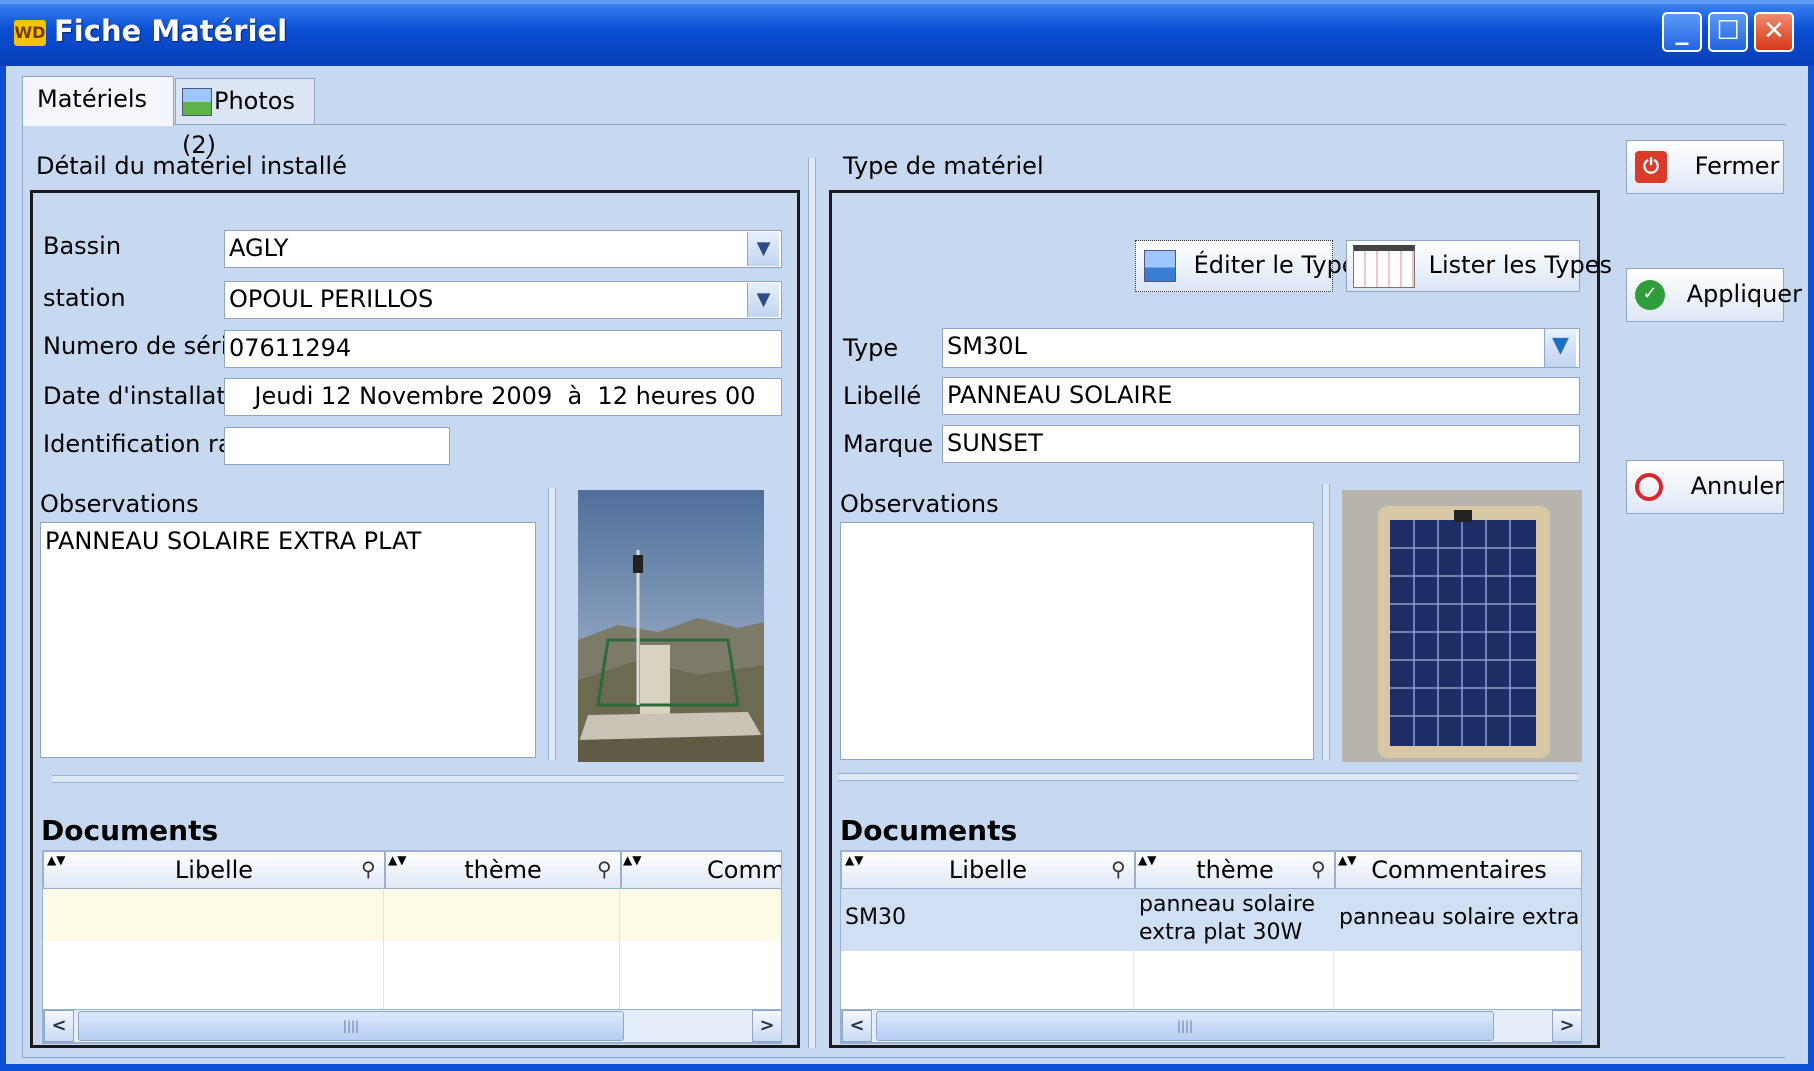  I want to click on left-horizontal-scrollbar: < |||| >, so click(412, 1026).